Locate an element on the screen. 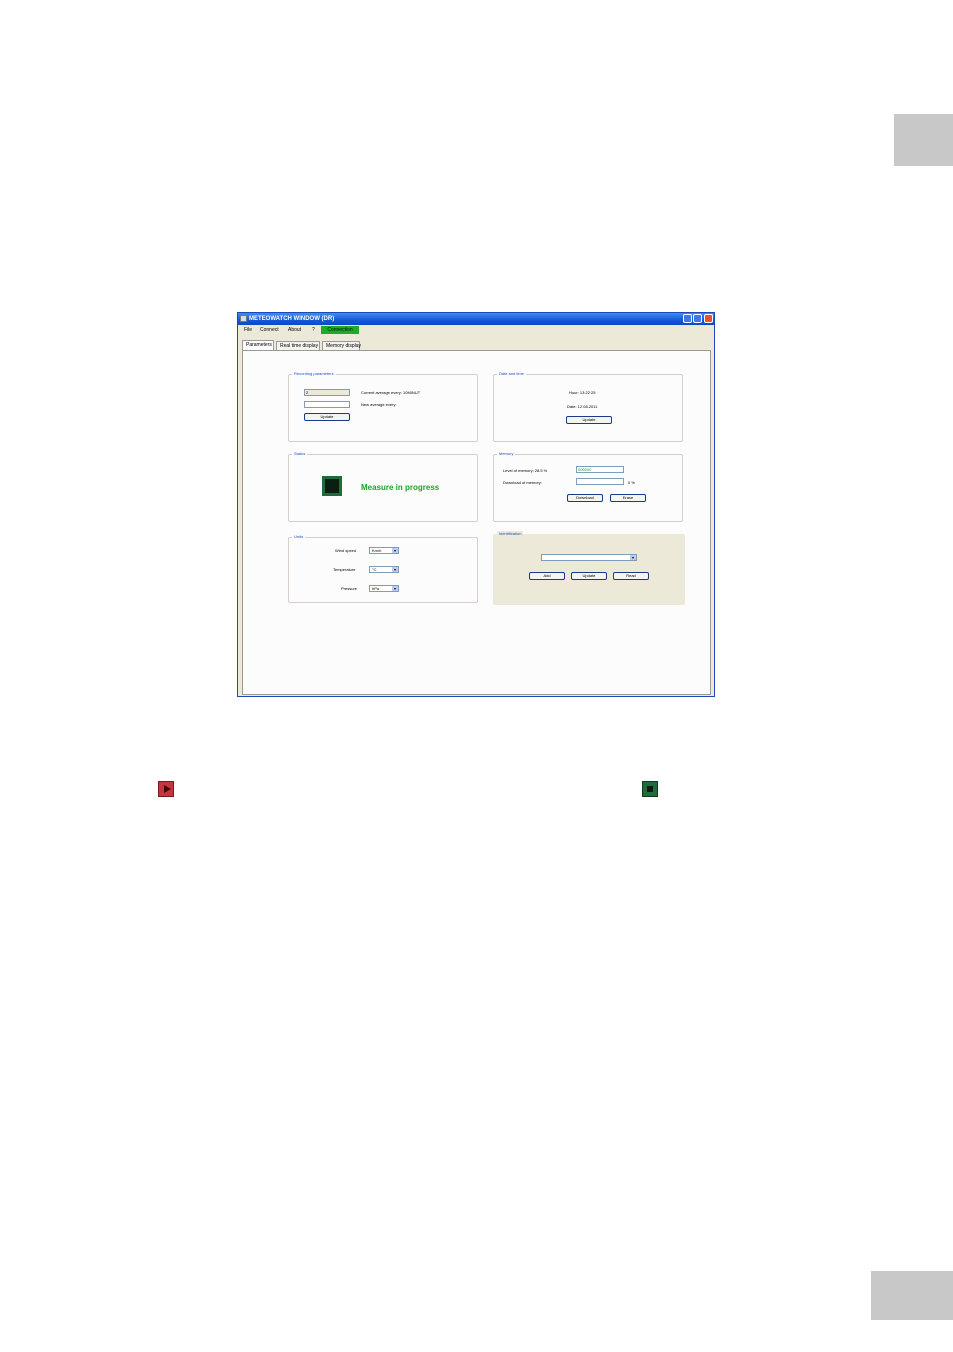  identification-select: ▾ is located at coordinates (589, 557).